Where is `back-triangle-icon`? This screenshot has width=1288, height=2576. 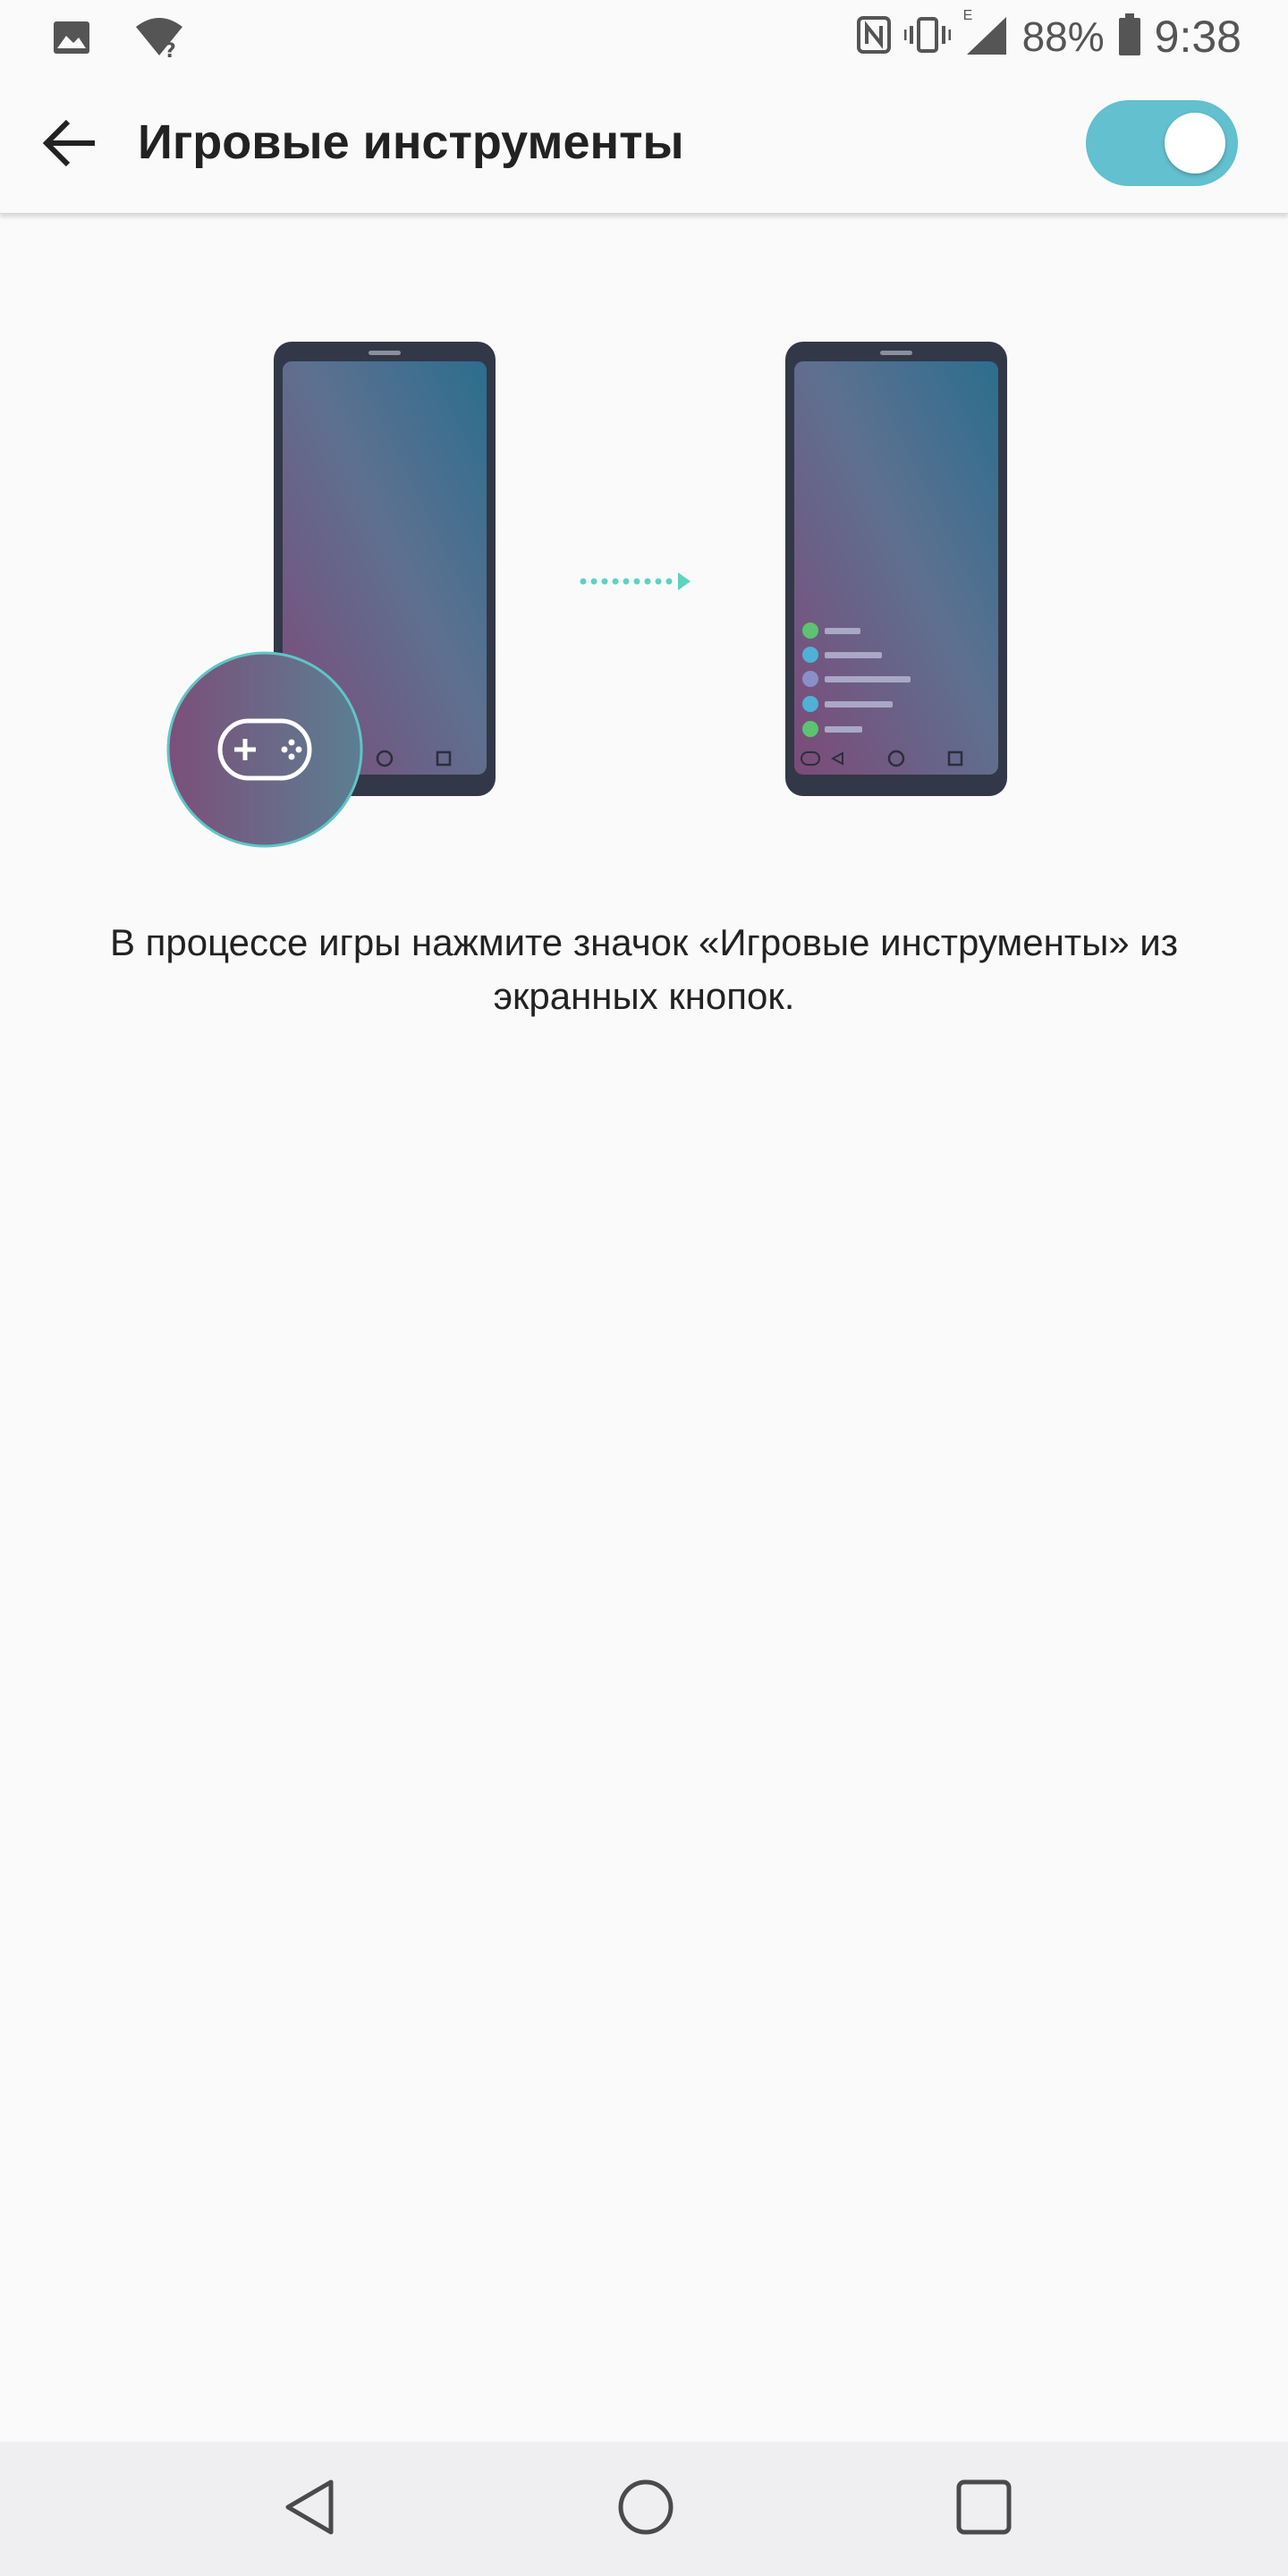
back-triangle-icon is located at coordinates (309, 2509).